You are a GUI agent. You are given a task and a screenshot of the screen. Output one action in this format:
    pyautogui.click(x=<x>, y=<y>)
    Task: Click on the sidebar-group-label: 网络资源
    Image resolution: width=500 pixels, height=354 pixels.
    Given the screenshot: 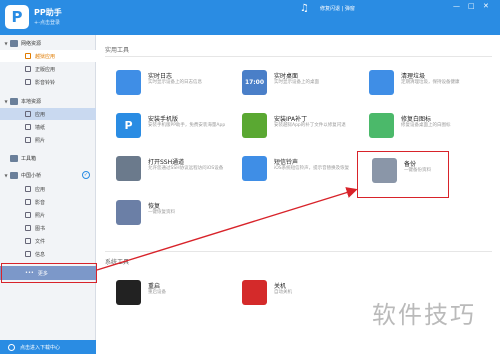 What is the action you would take?
    pyautogui.click(x=31, y=43)
    